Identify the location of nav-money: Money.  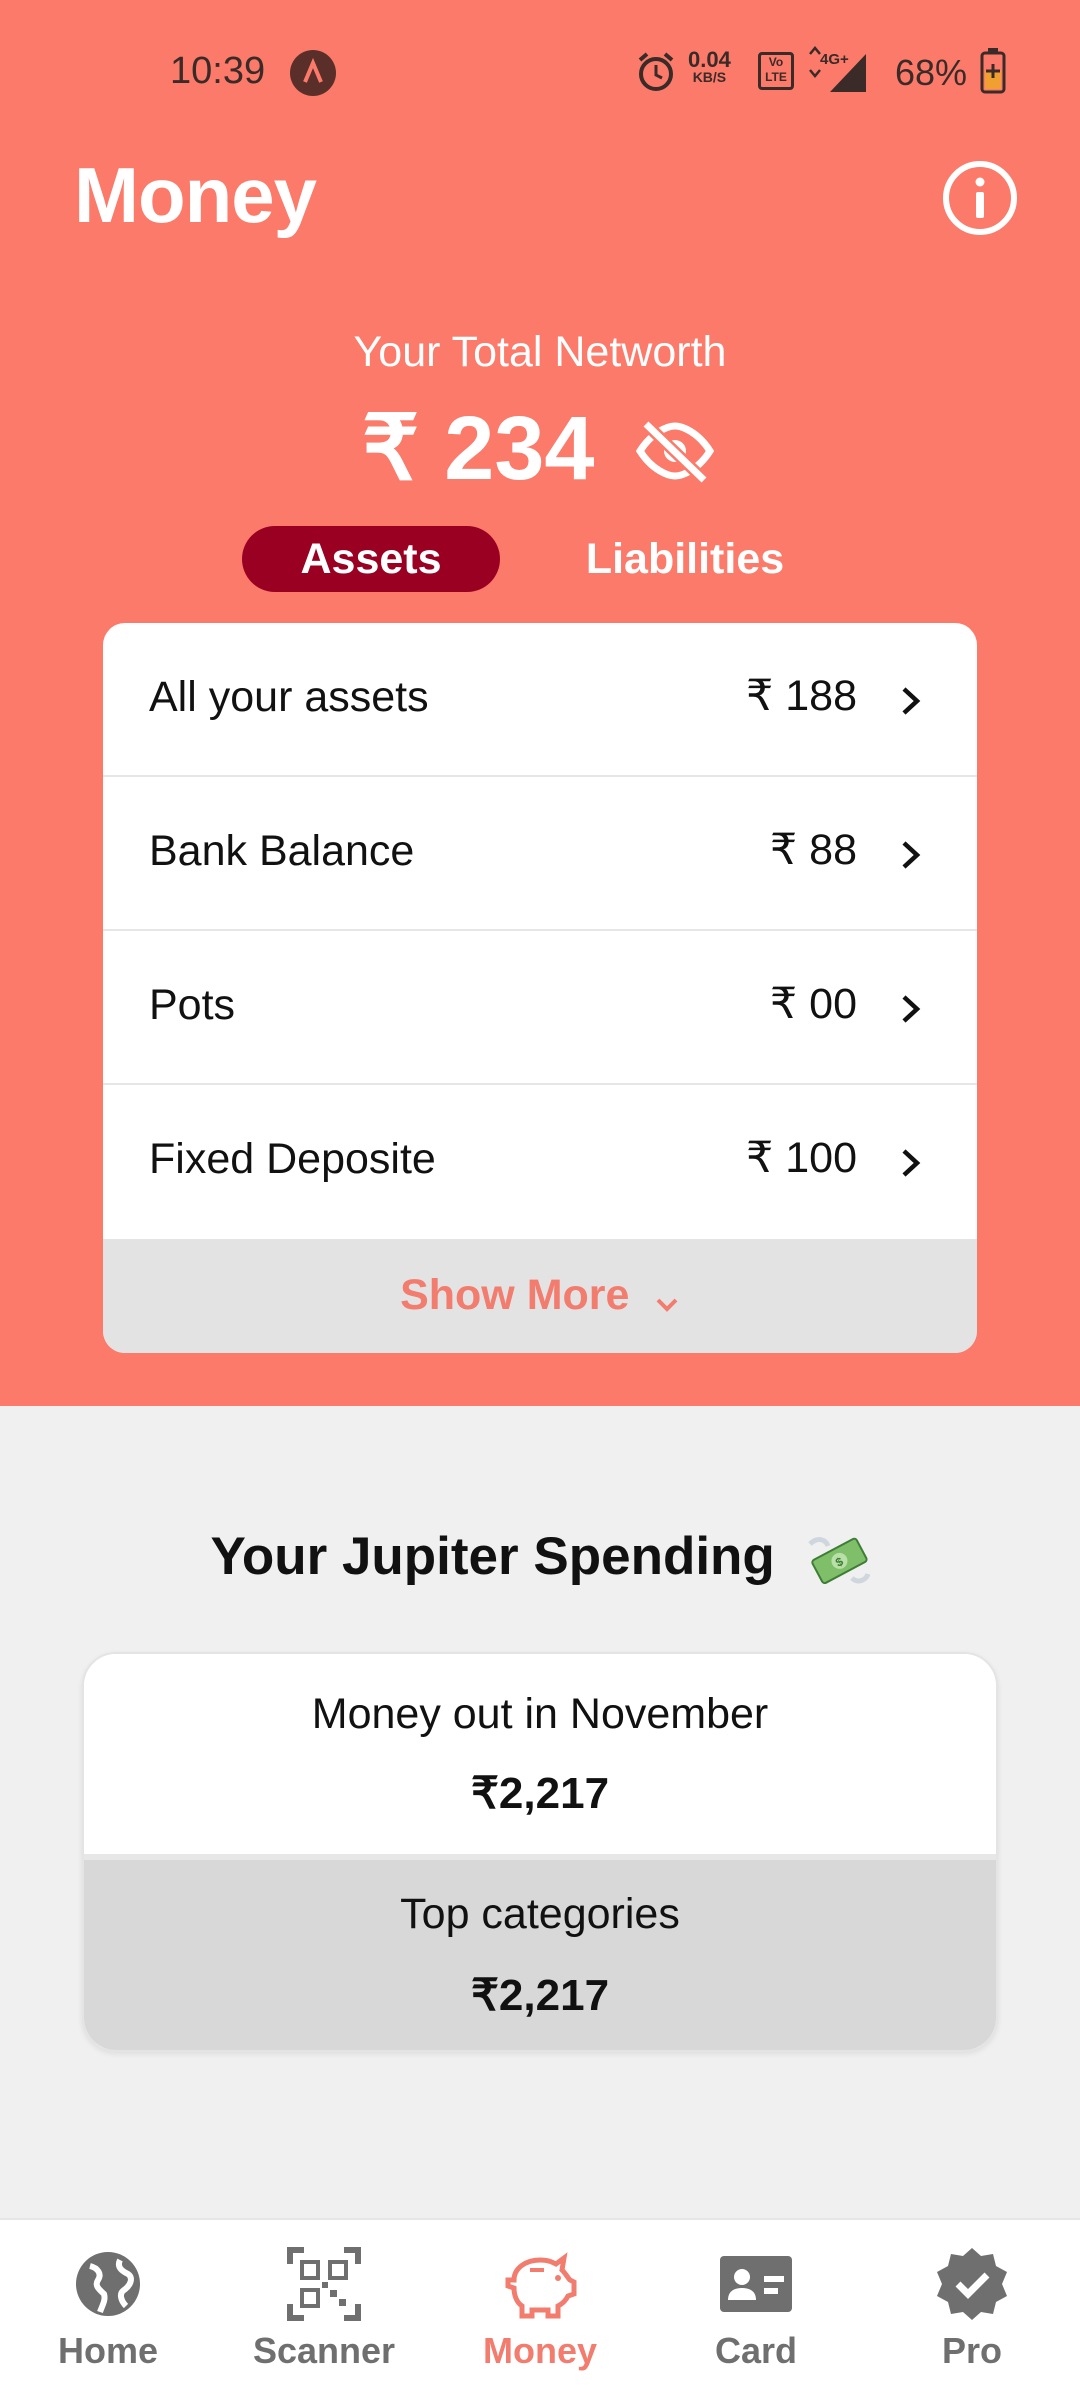
(540, 2310).